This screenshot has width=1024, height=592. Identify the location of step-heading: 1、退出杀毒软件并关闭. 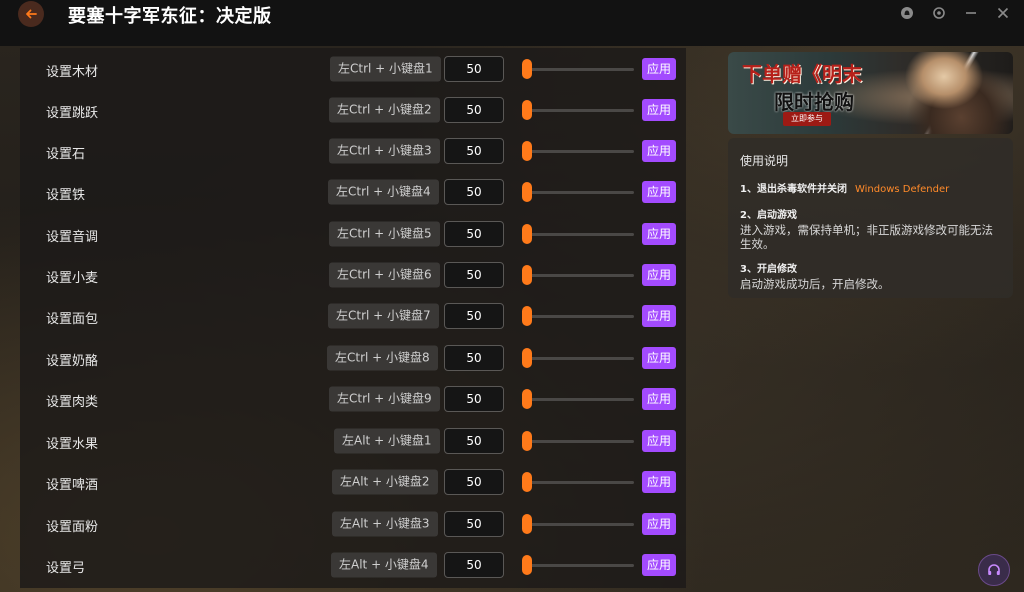
(793, 189).